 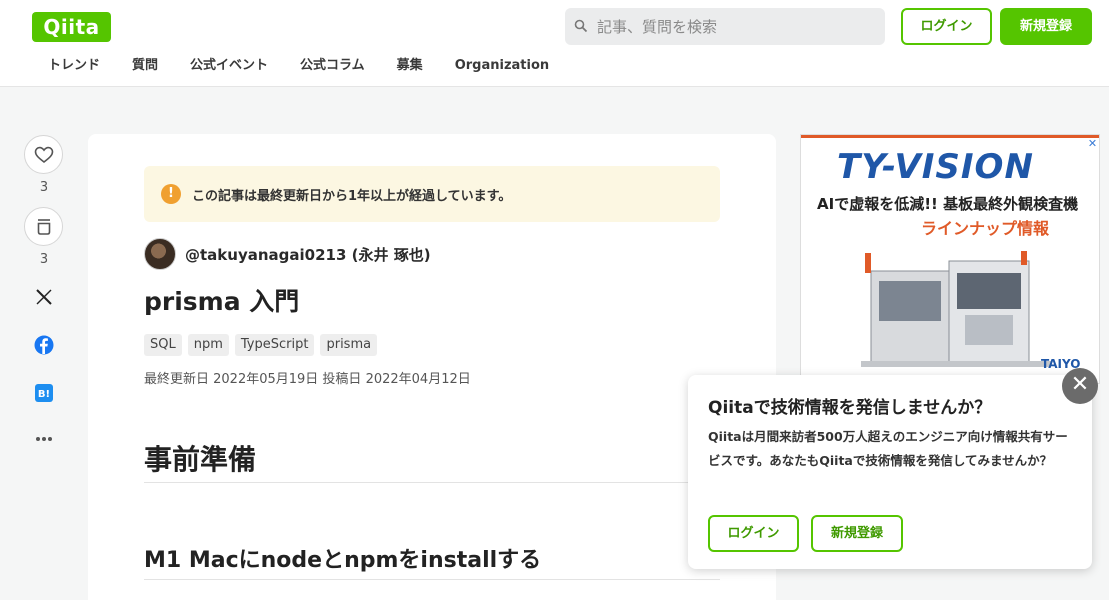 I want to click on article-title: prisma 入門, so click(x=222, y=301).